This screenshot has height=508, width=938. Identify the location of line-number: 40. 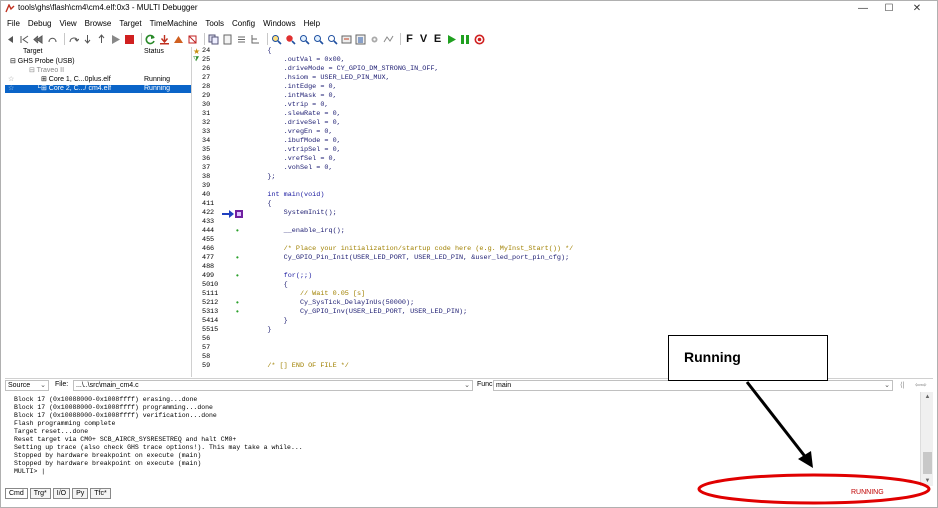
(212, 195).